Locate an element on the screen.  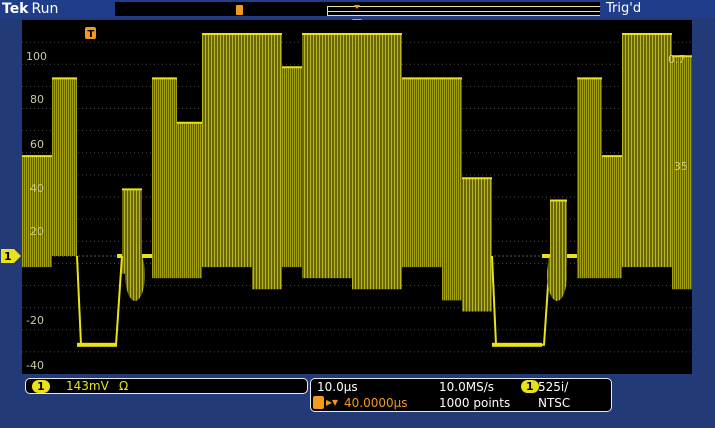
trigger-position: 40.0000μs is located at coordinates (376, 403).